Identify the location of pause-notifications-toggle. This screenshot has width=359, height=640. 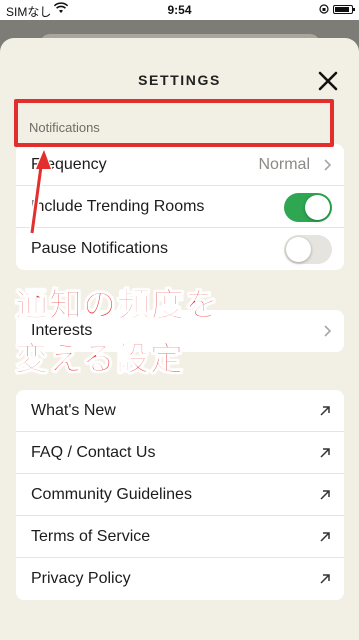
(308, 249).